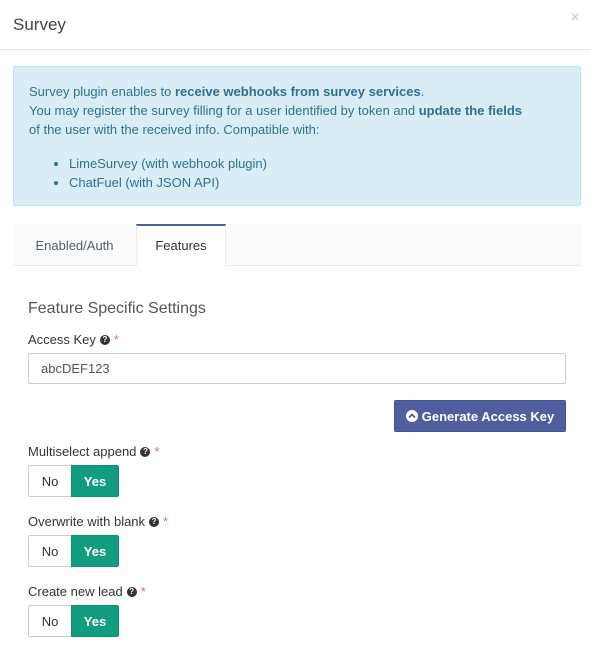 This screenshot has width=591, height=656. What do you see at coordinates (297, 245) in the screenshot?
I see `tab-bar: Enabled/Auth Features` at bounding box center [297, 245].